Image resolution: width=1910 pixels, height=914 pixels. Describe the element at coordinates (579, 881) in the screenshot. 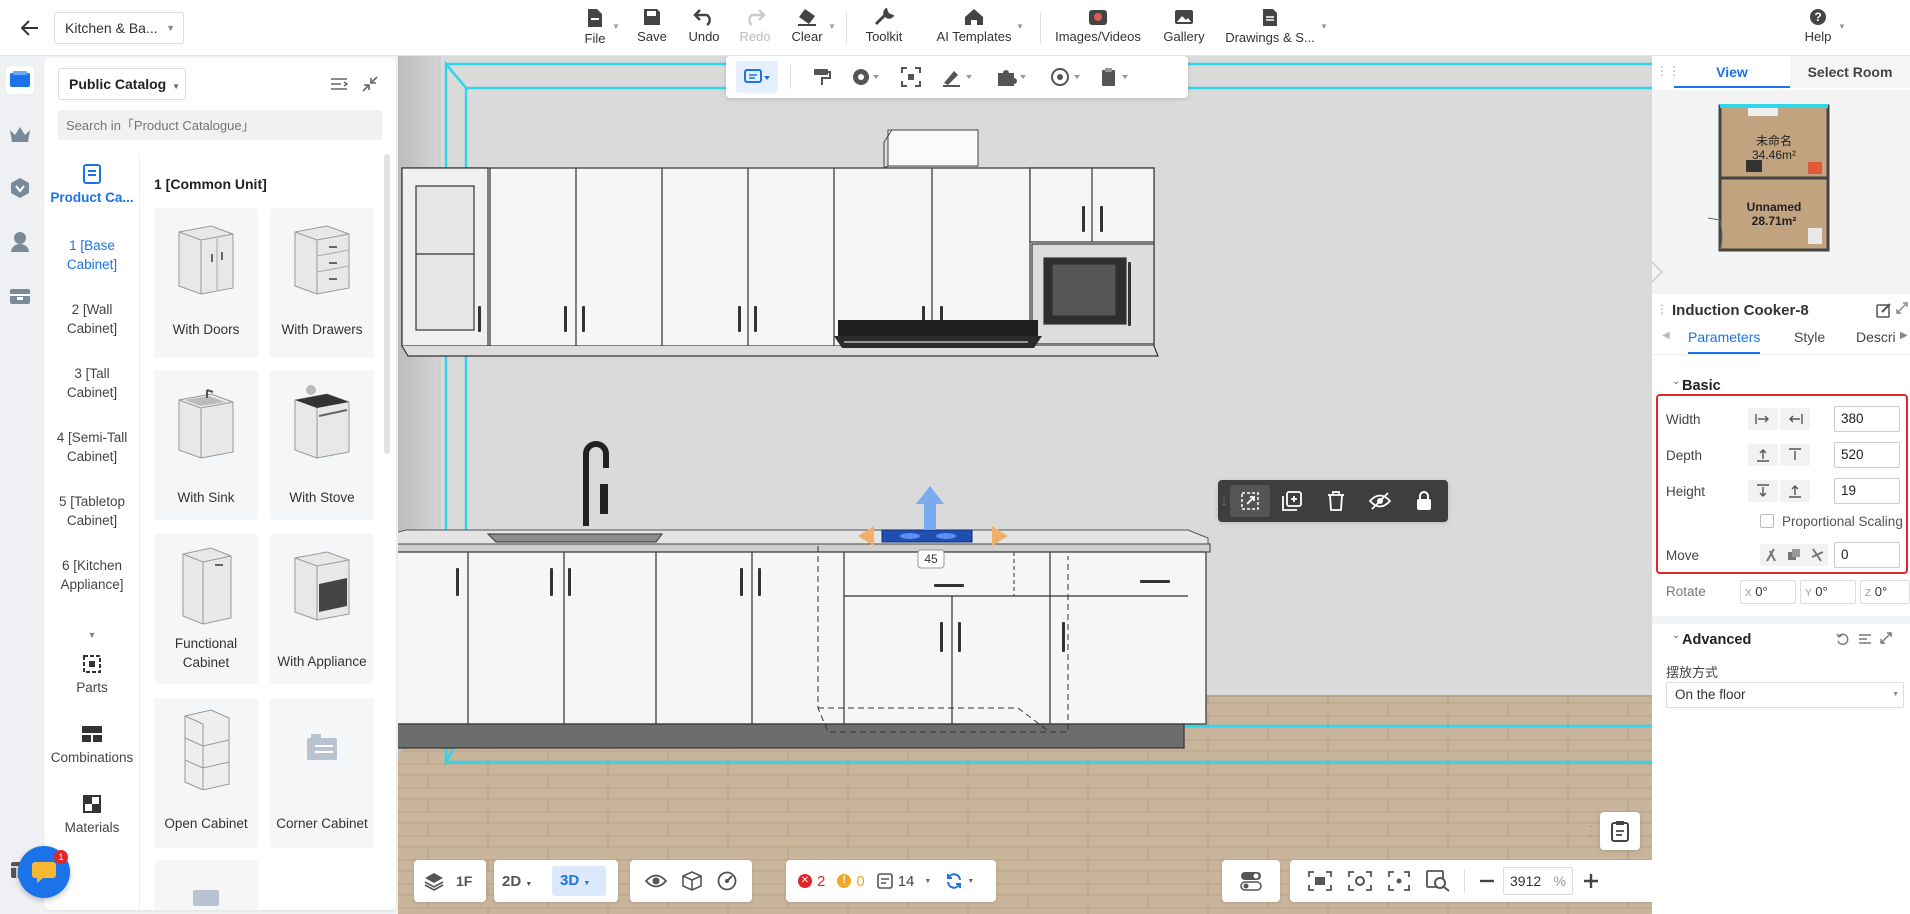

I see `mode-3d-button: 3D ▼` at that location.